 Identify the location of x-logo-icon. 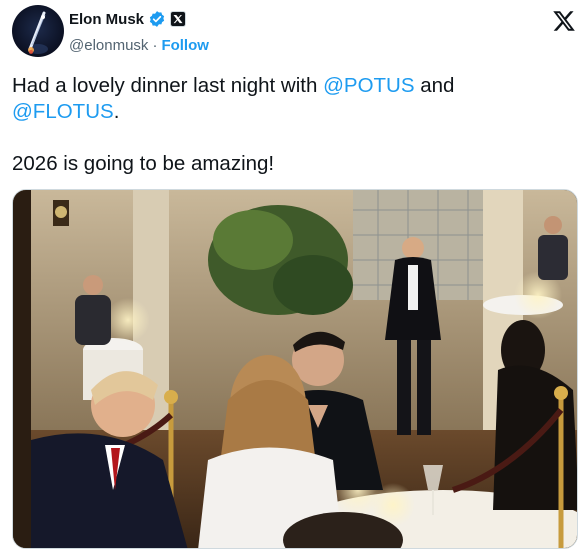
(564, 21).